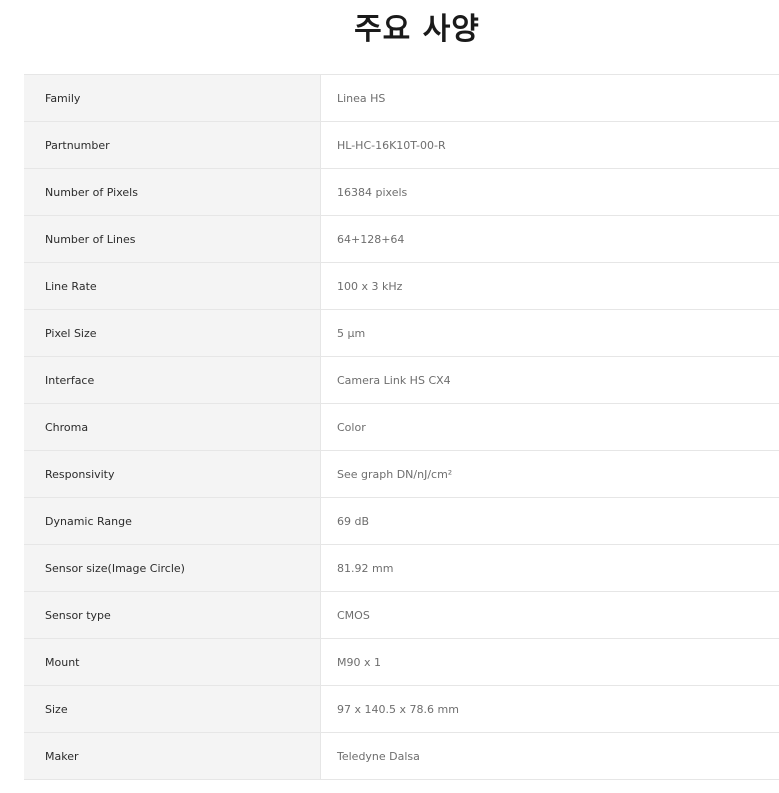 The image size is (779, 793). Describe the element at coordinates (172, 474) in the screenshot. I see `spec-label: Responsivity` at that location.